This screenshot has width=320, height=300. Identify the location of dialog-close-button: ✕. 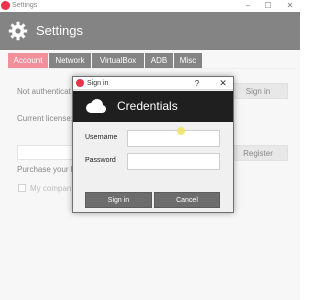
(223, 83).